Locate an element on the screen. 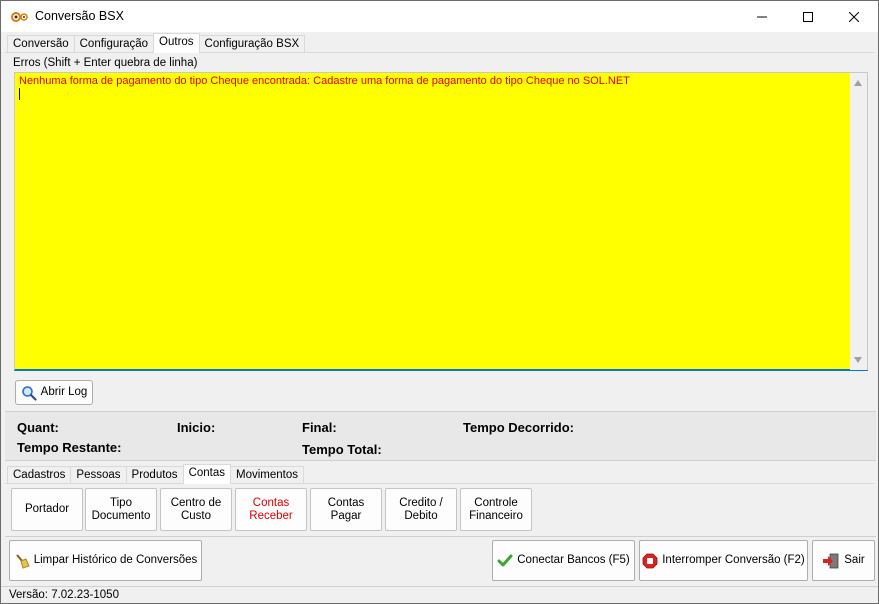  open-log-label: Abrir Log is located at coordinates (64, 392).